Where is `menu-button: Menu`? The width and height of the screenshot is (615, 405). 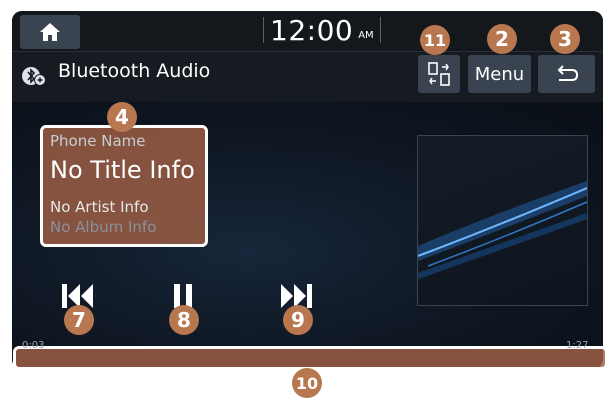 menu-button: Menu is located at coordinates (499, 74).